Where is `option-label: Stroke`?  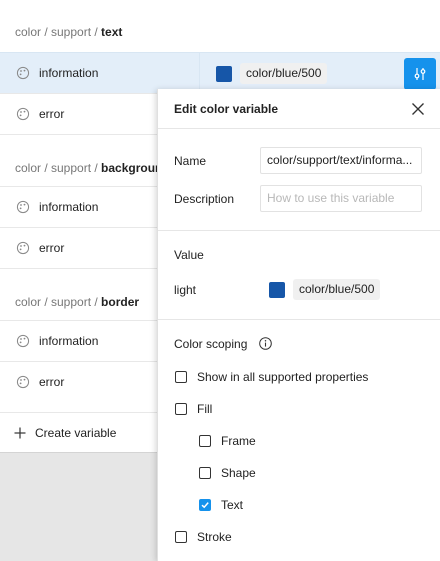
option-label: Stroke is located at coordinates (214, 537).